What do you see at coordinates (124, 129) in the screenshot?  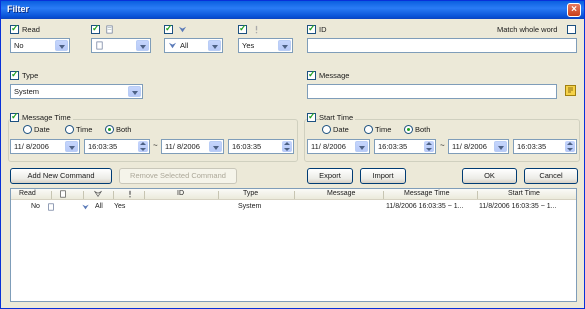 I see `message-time-both-label: Both` at bounding box center [124, 129].